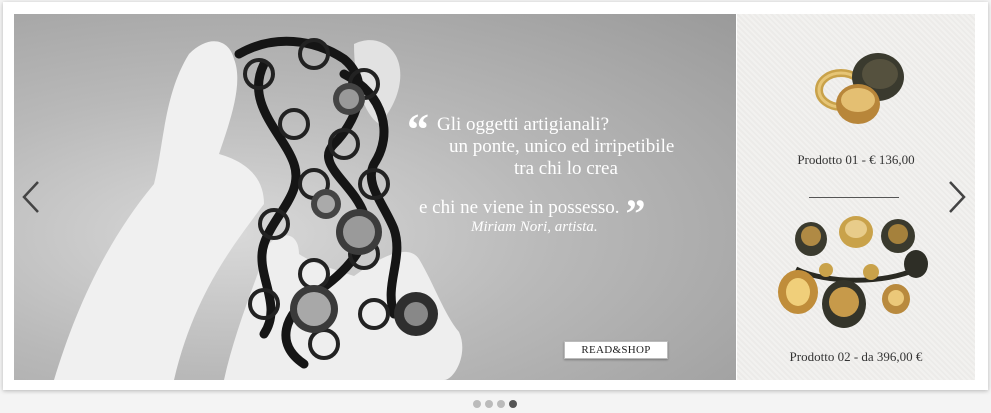 The width and height of the screenshot is (991, 413). I want to click on product-card-01: Prodotto 01 - € 136,00, so click(856, 105).